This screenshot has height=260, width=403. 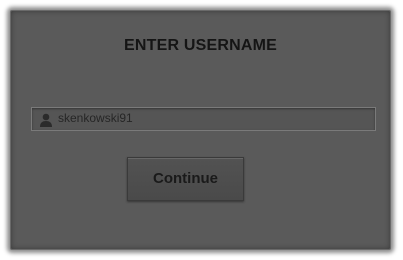 What do you see at coordinates (185, 179) in the screenshot?
I see `continue-button: Continue` at bounding box center [185, 179].